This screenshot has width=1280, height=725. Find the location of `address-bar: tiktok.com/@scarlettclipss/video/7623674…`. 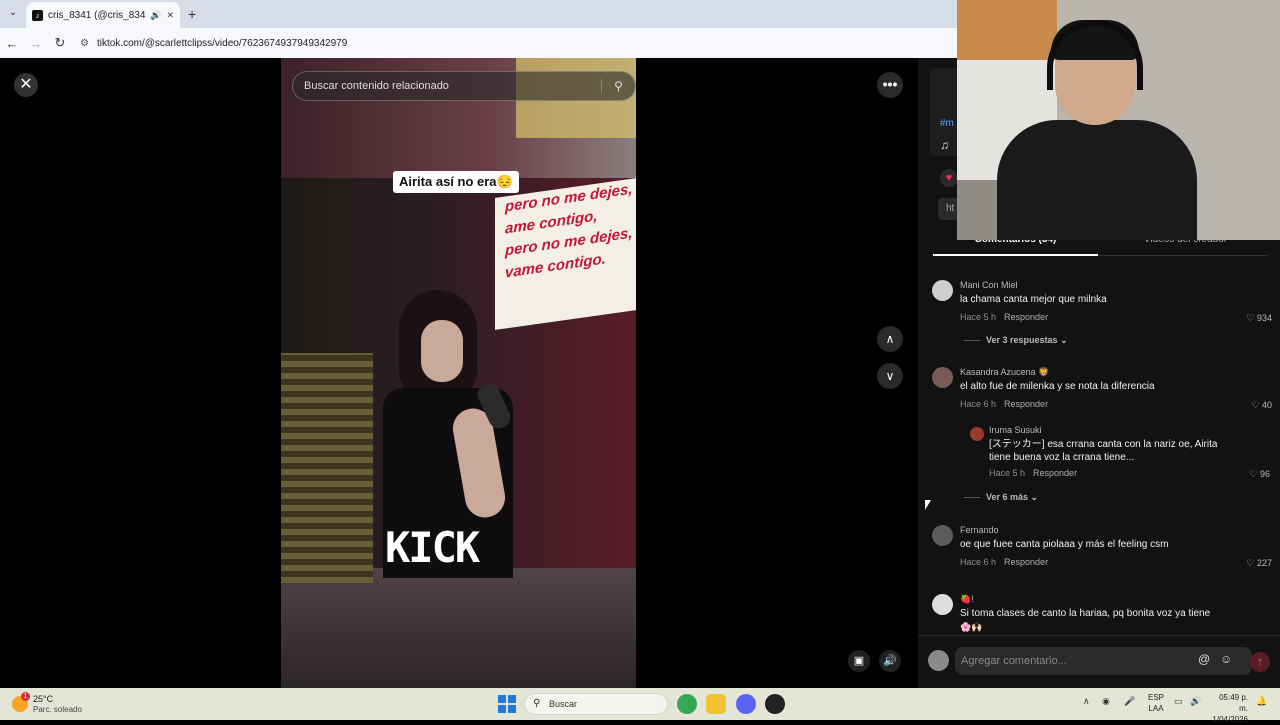

address-bar: tiktok.com/@scarlettclipss/video/7623674… is located at coordinates (222, 43).